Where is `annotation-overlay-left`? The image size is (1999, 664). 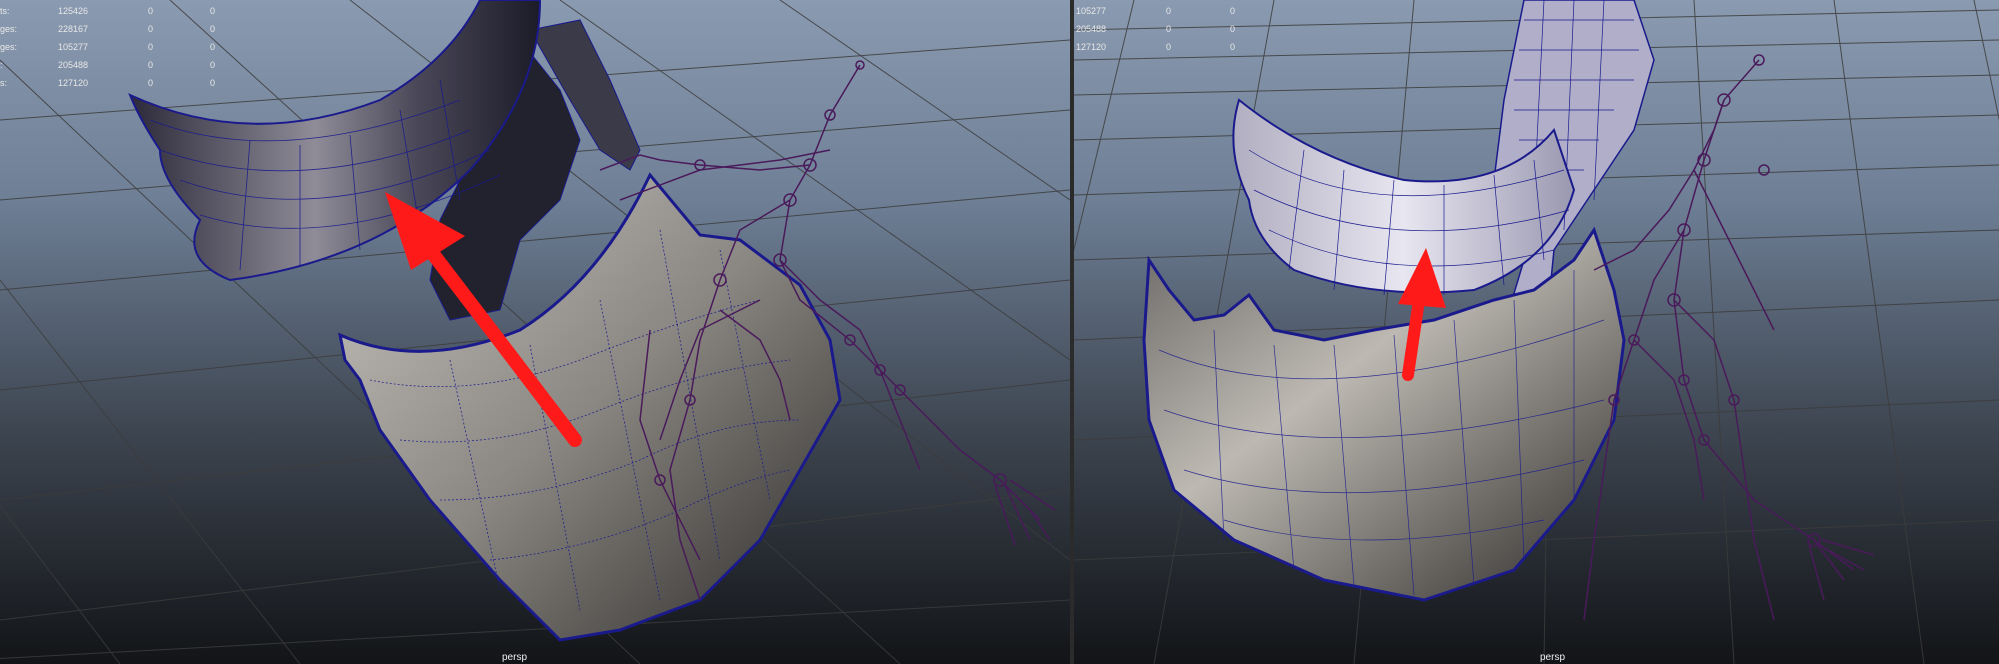
annotation-overlay-left is located at coordinates (483, 319).